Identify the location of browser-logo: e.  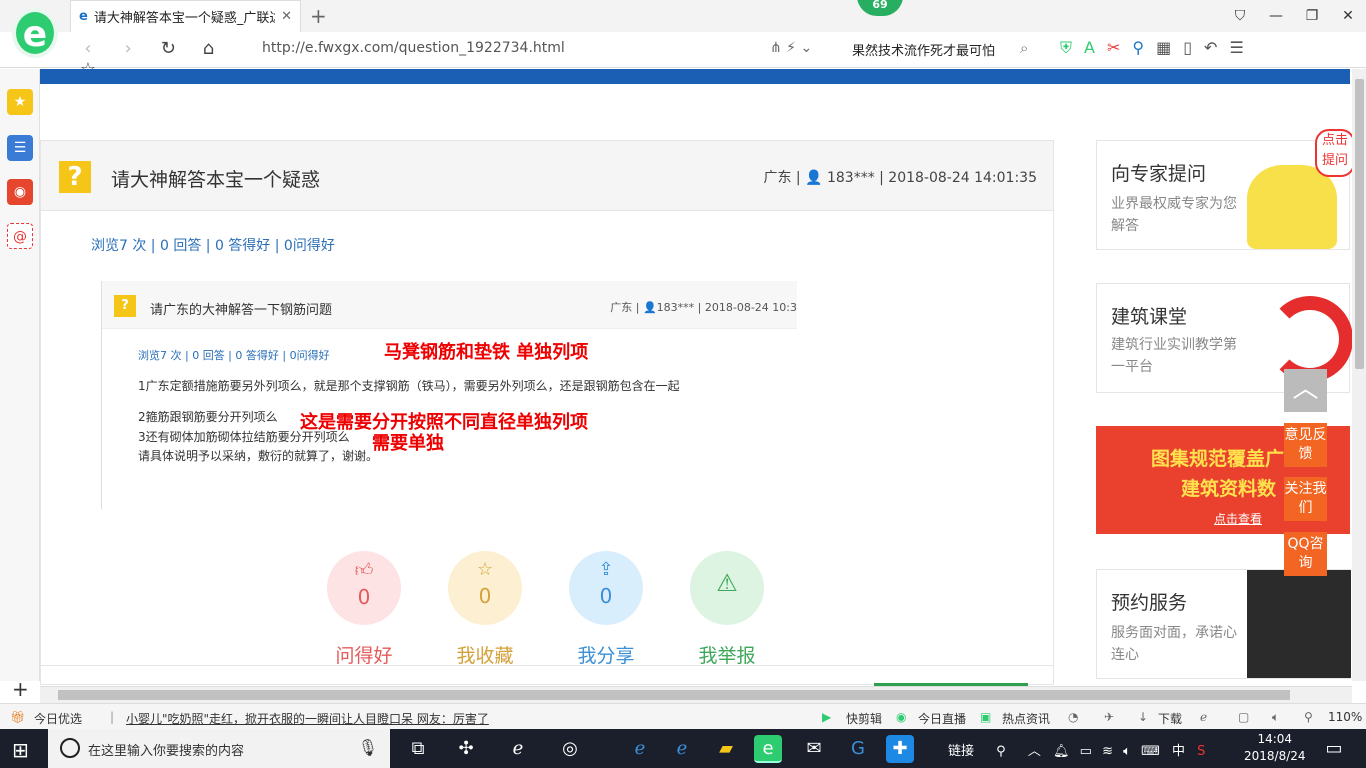
(35, 33).